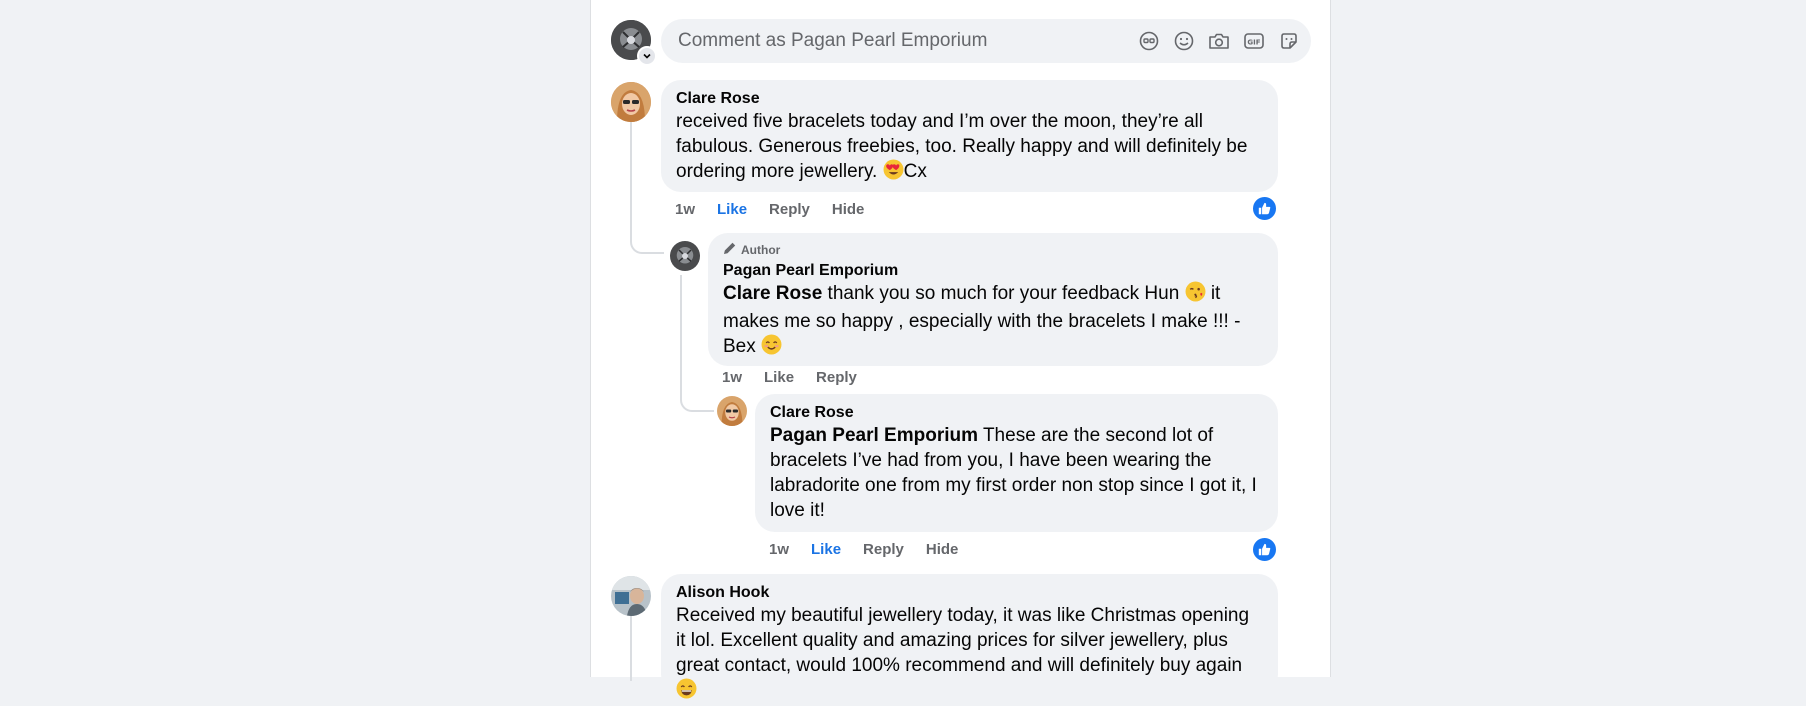 This screenshot has width=1806, height=706. Describe the element at coordinates (772, 293) in the screenshot. I see `mention-link: Clare Rose` at that location.